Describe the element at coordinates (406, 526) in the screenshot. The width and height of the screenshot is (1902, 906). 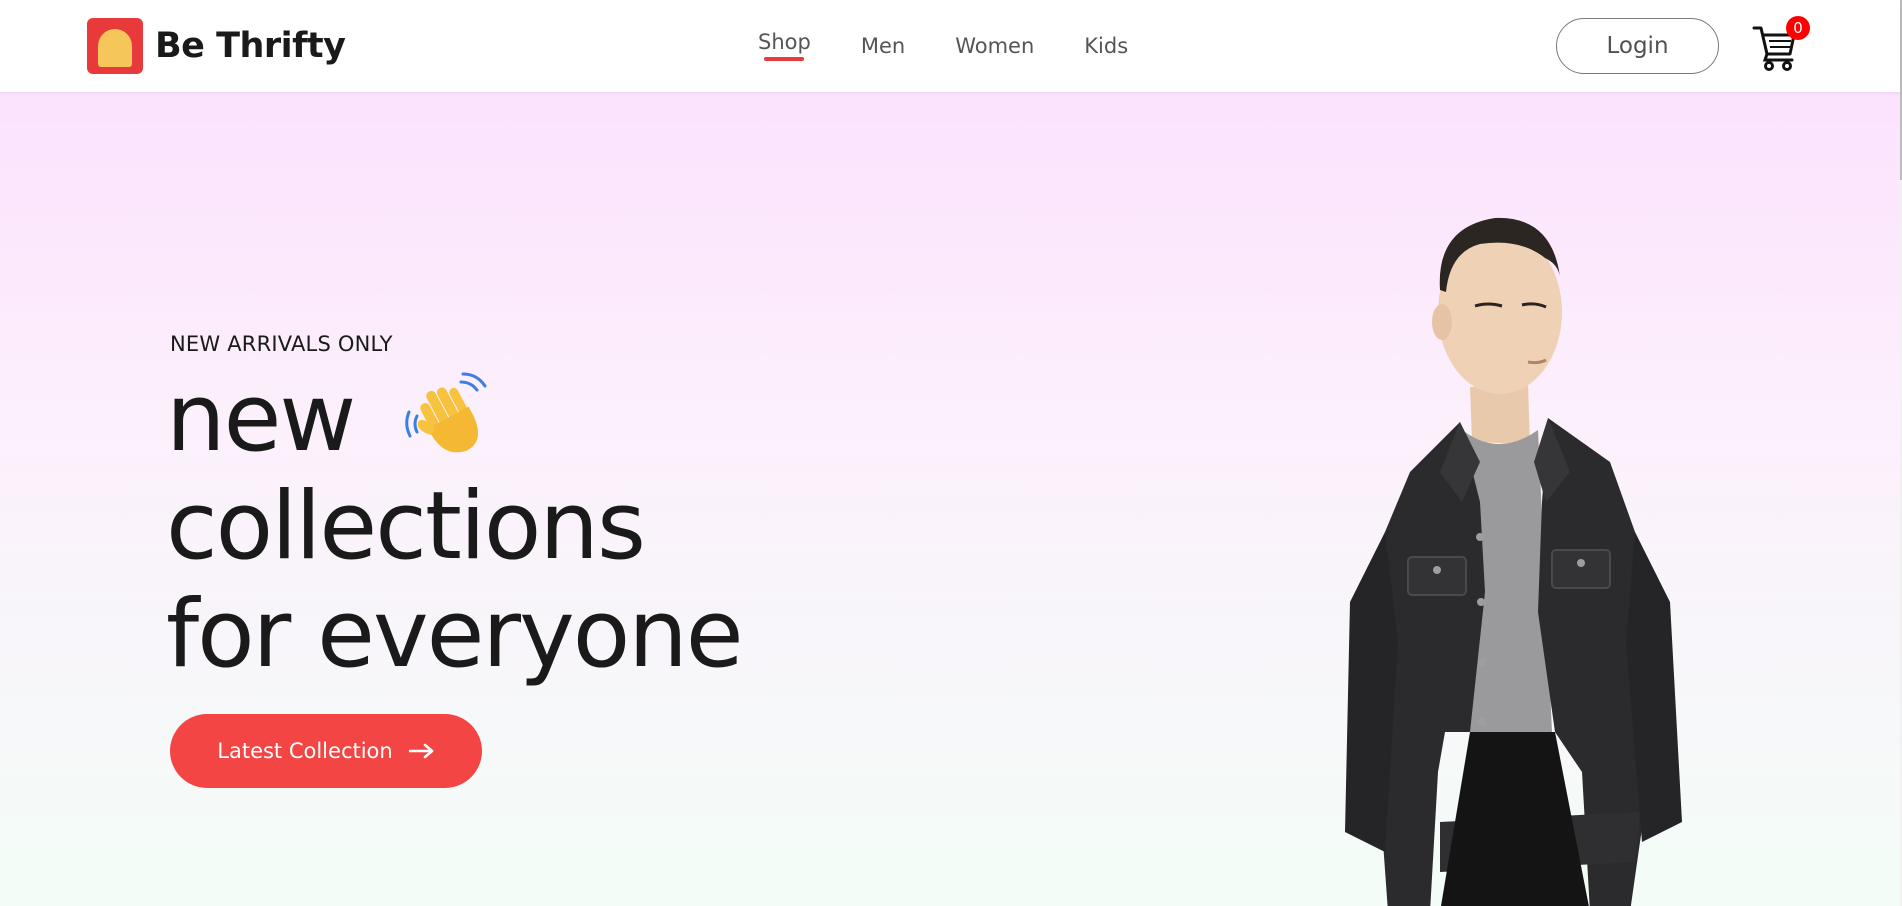
I see `hero-headline-line-2: collections` at that location.